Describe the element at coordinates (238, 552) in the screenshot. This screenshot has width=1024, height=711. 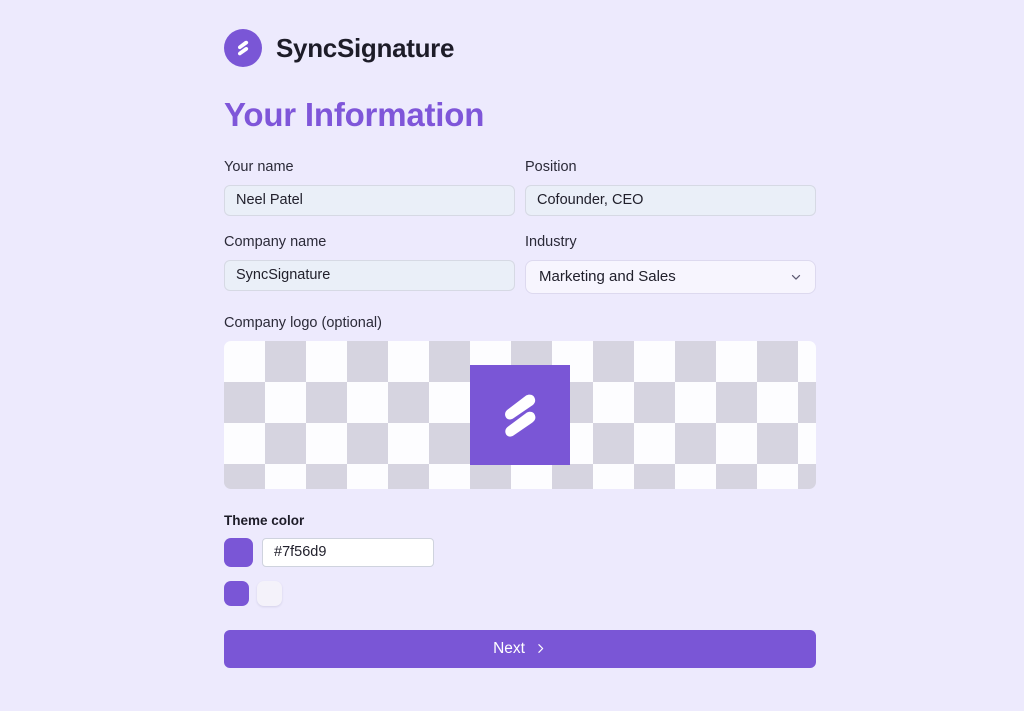
I see `theme-color-swatch-button` at that location.